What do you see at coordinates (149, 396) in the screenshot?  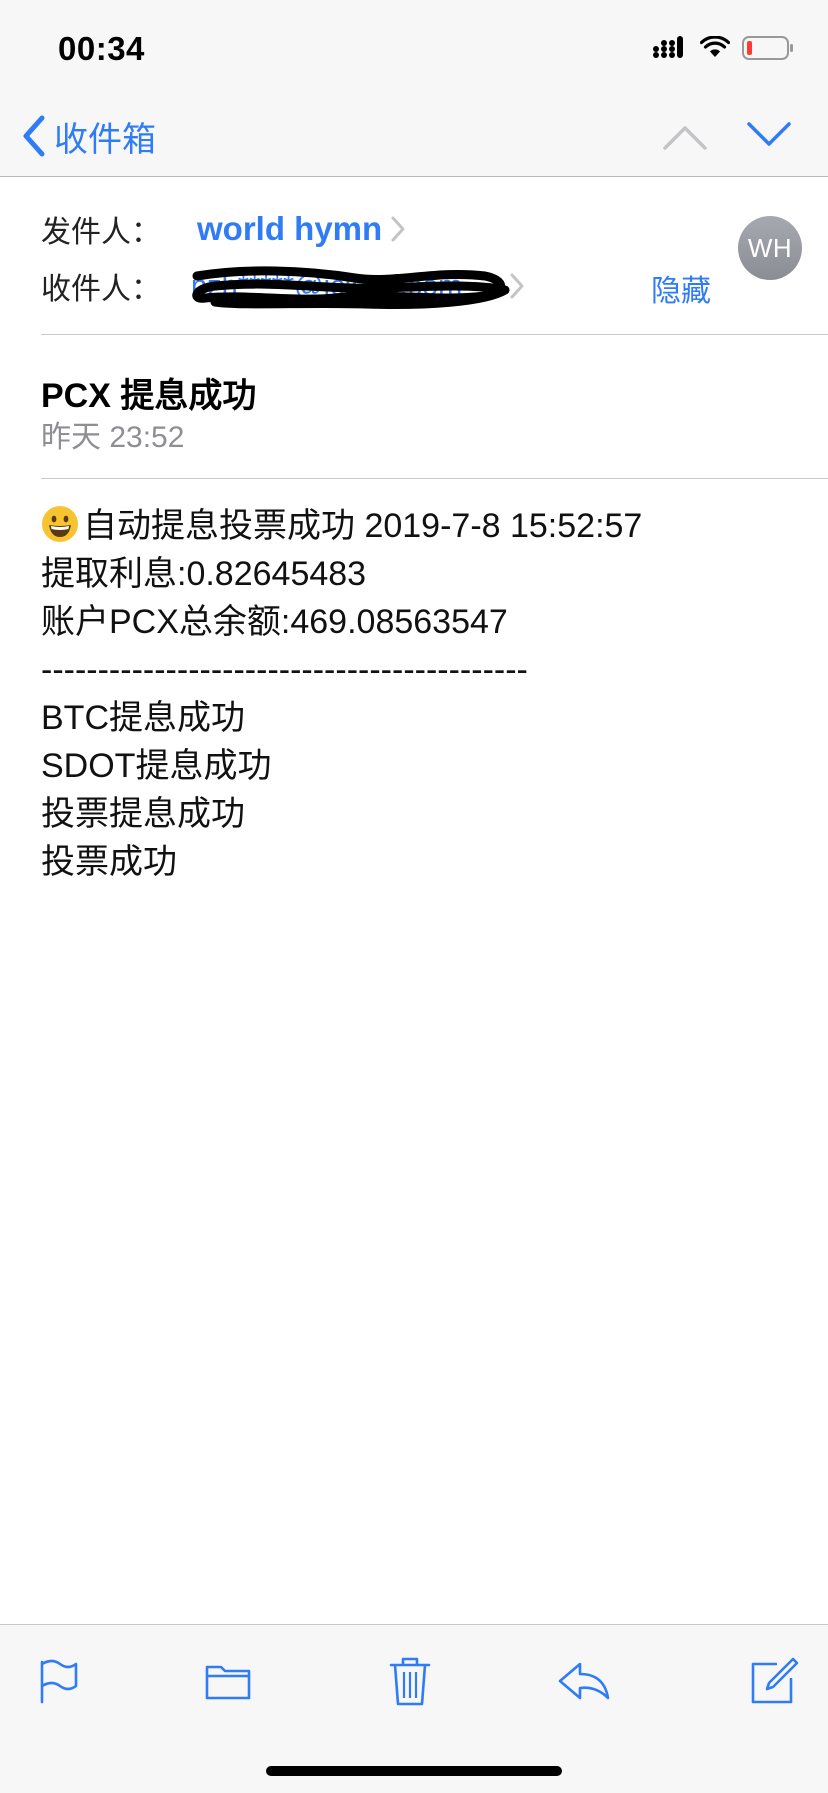 I see `message-subject: PCX 提息成功` at bounding box center [149, 396].